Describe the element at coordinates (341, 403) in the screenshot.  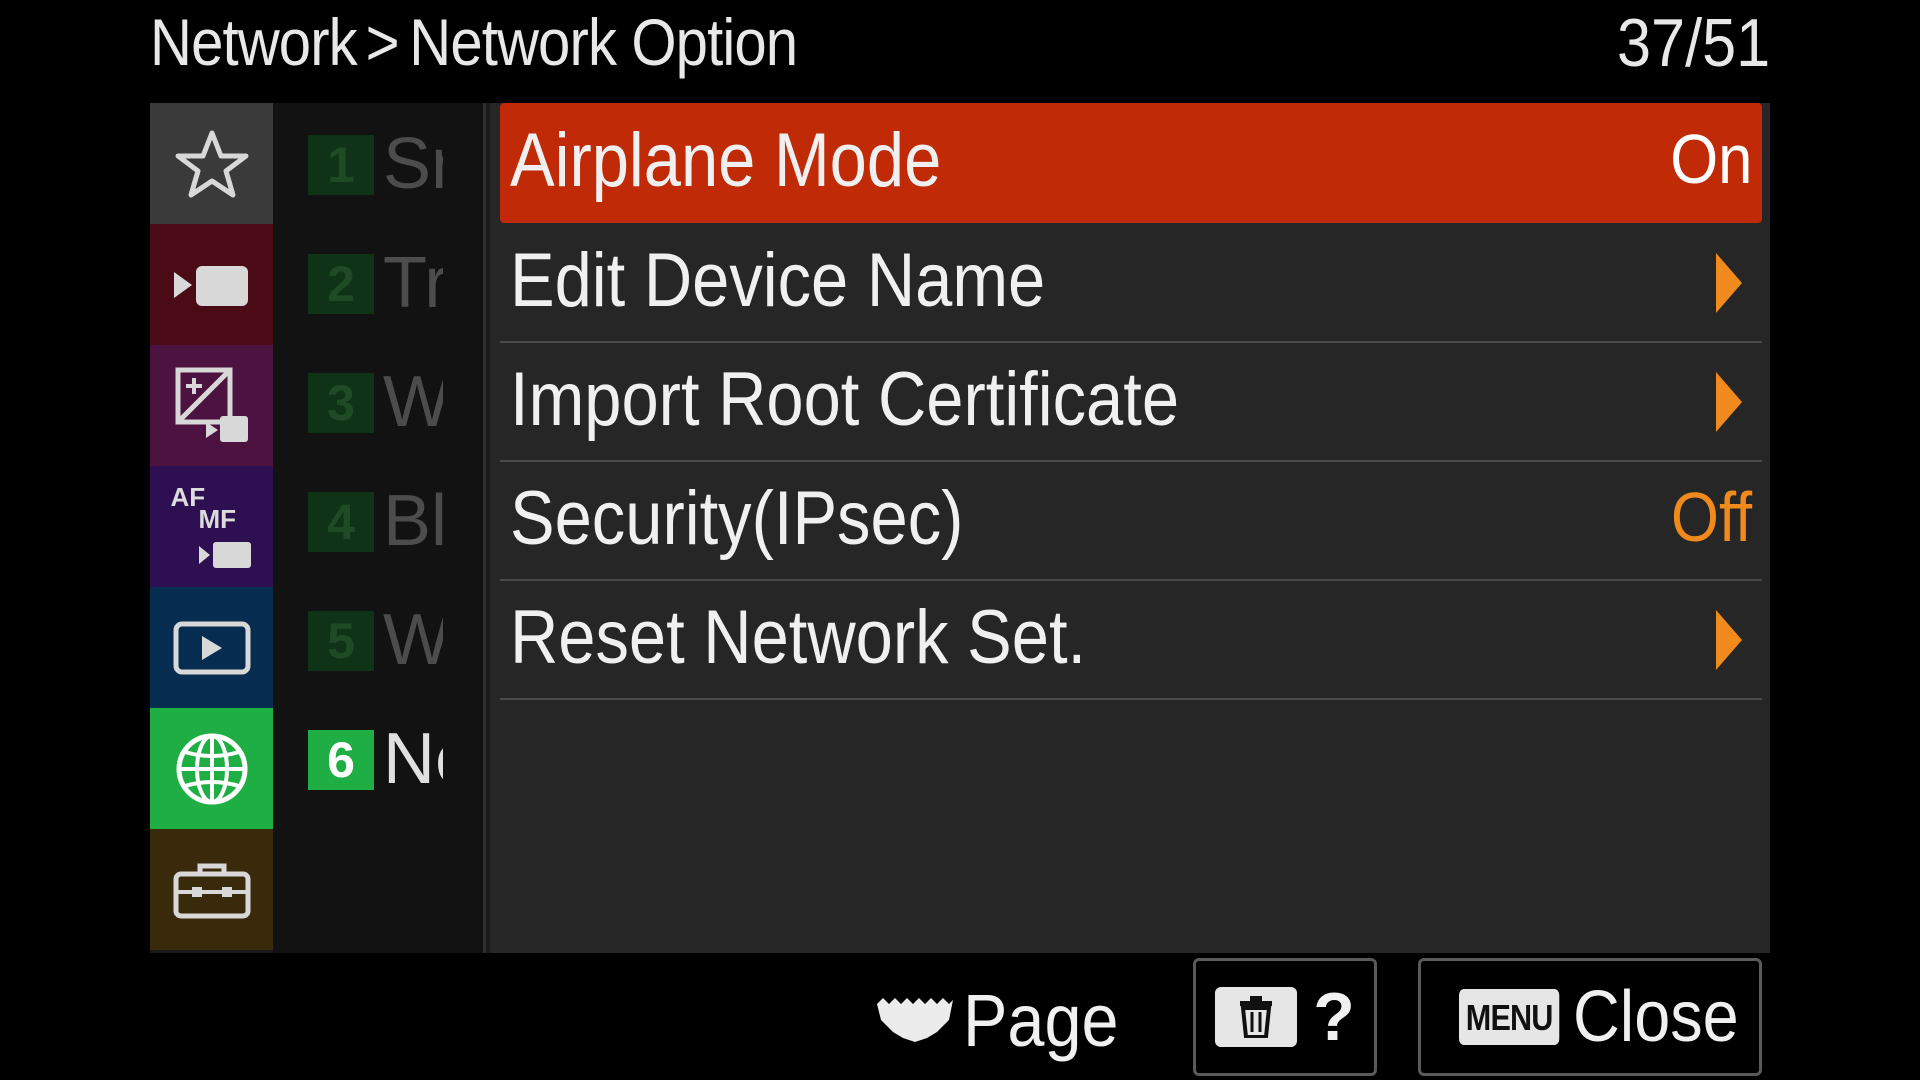
I see `page-number: 3` at that location.